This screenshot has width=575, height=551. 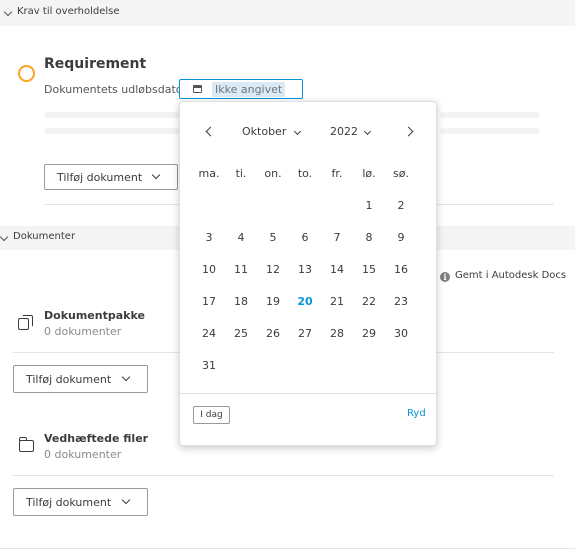 I want to click on attached-files-title: Vedhæftede filer, so click(x=96, y=438).